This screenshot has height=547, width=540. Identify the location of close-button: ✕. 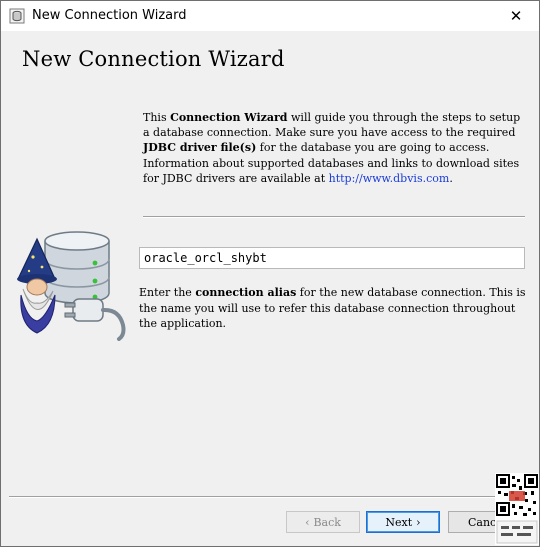
(516, 16).